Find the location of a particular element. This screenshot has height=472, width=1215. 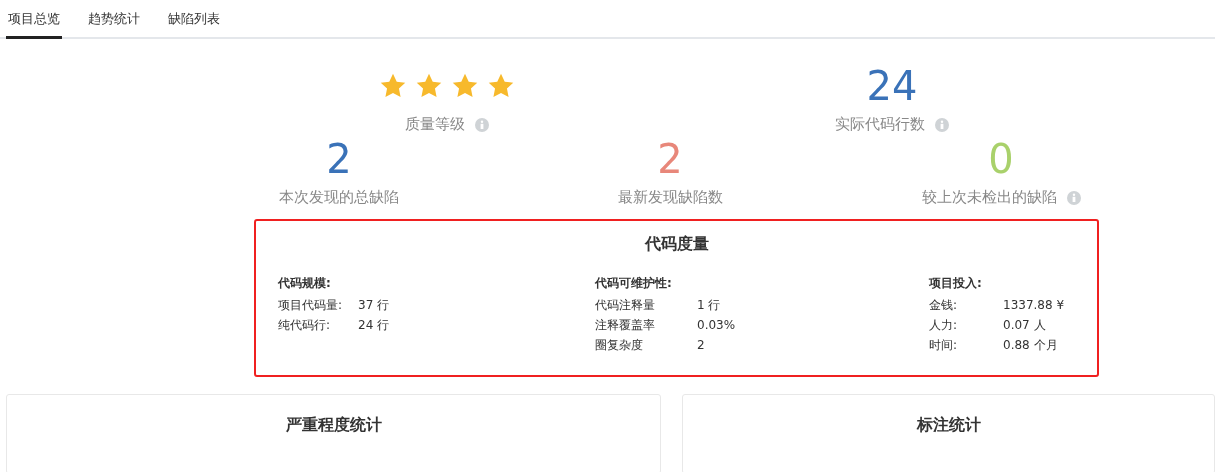

stat-label: 质量等级 is located at coordinates (435, 124).